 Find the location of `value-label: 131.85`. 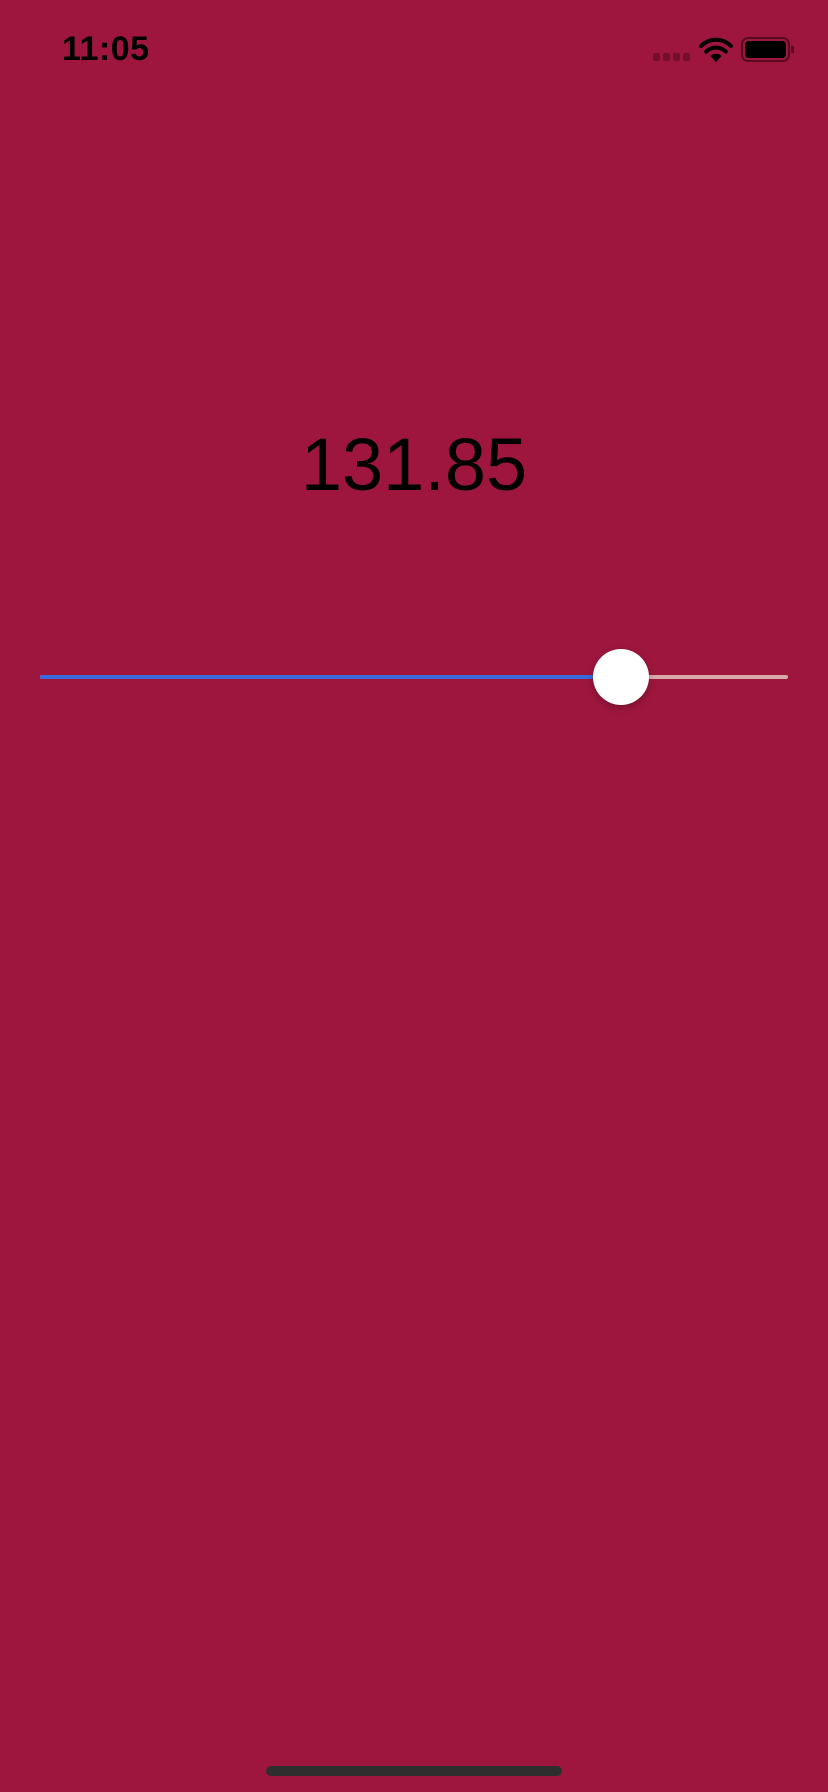

value-label: 131.85 is located at coordinates (414, 464).